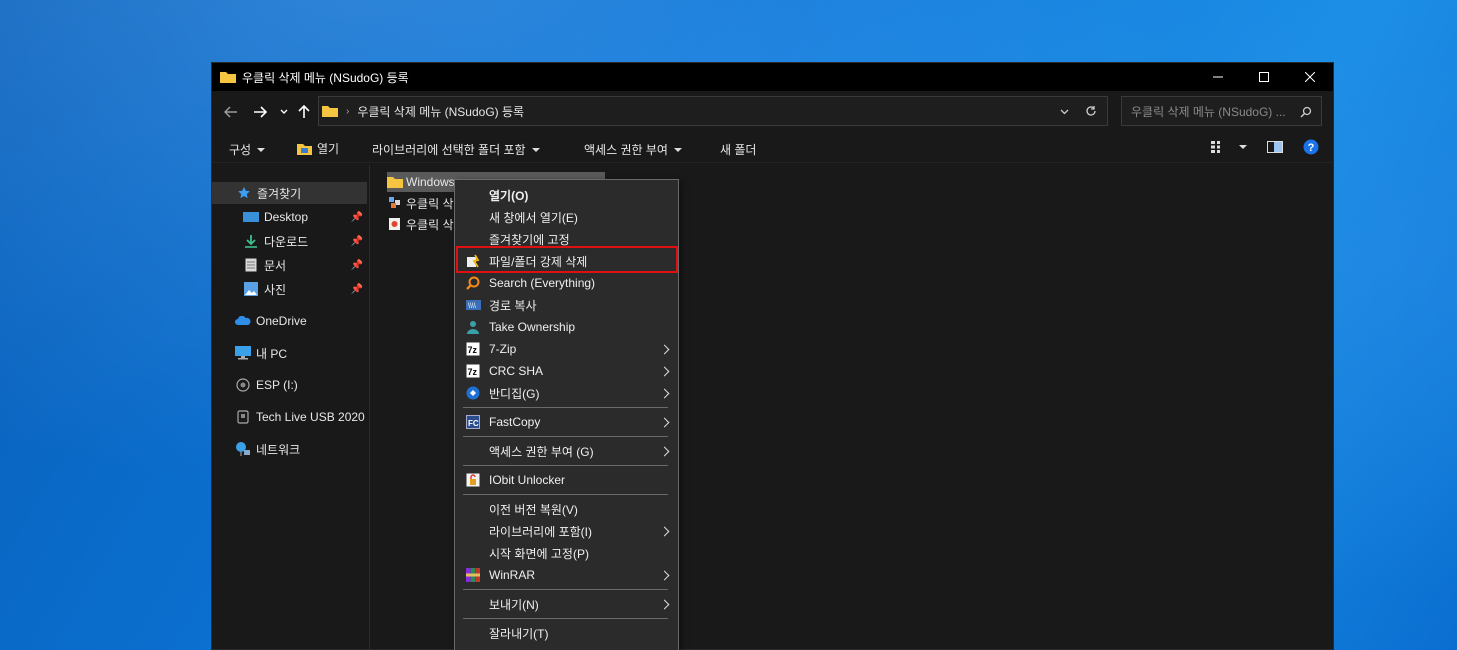  What do you see at coordinates (1229, 147) in the screenshot?
I see `view-options-button` at bounding box center [1229, 147].